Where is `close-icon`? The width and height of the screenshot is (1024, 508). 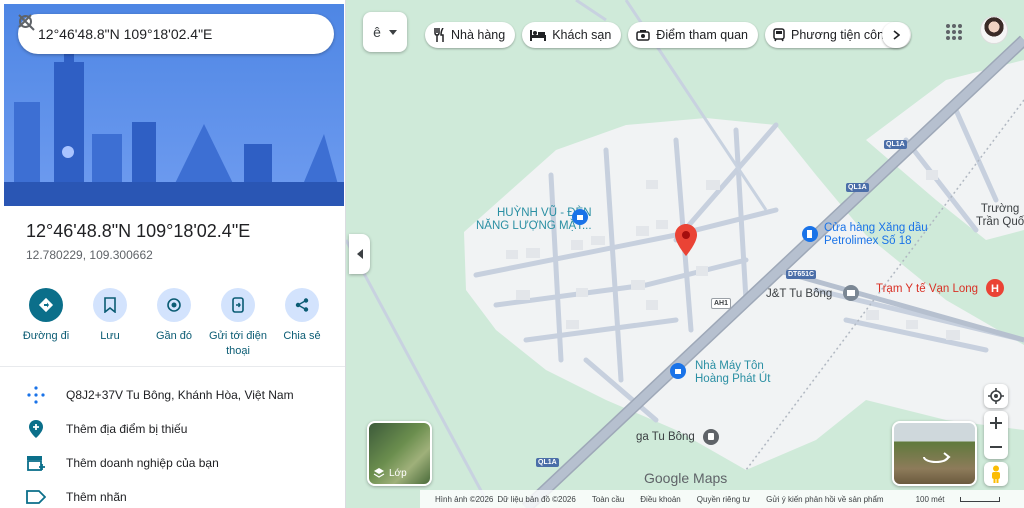 close-icon is located at coordinates (25, 21).